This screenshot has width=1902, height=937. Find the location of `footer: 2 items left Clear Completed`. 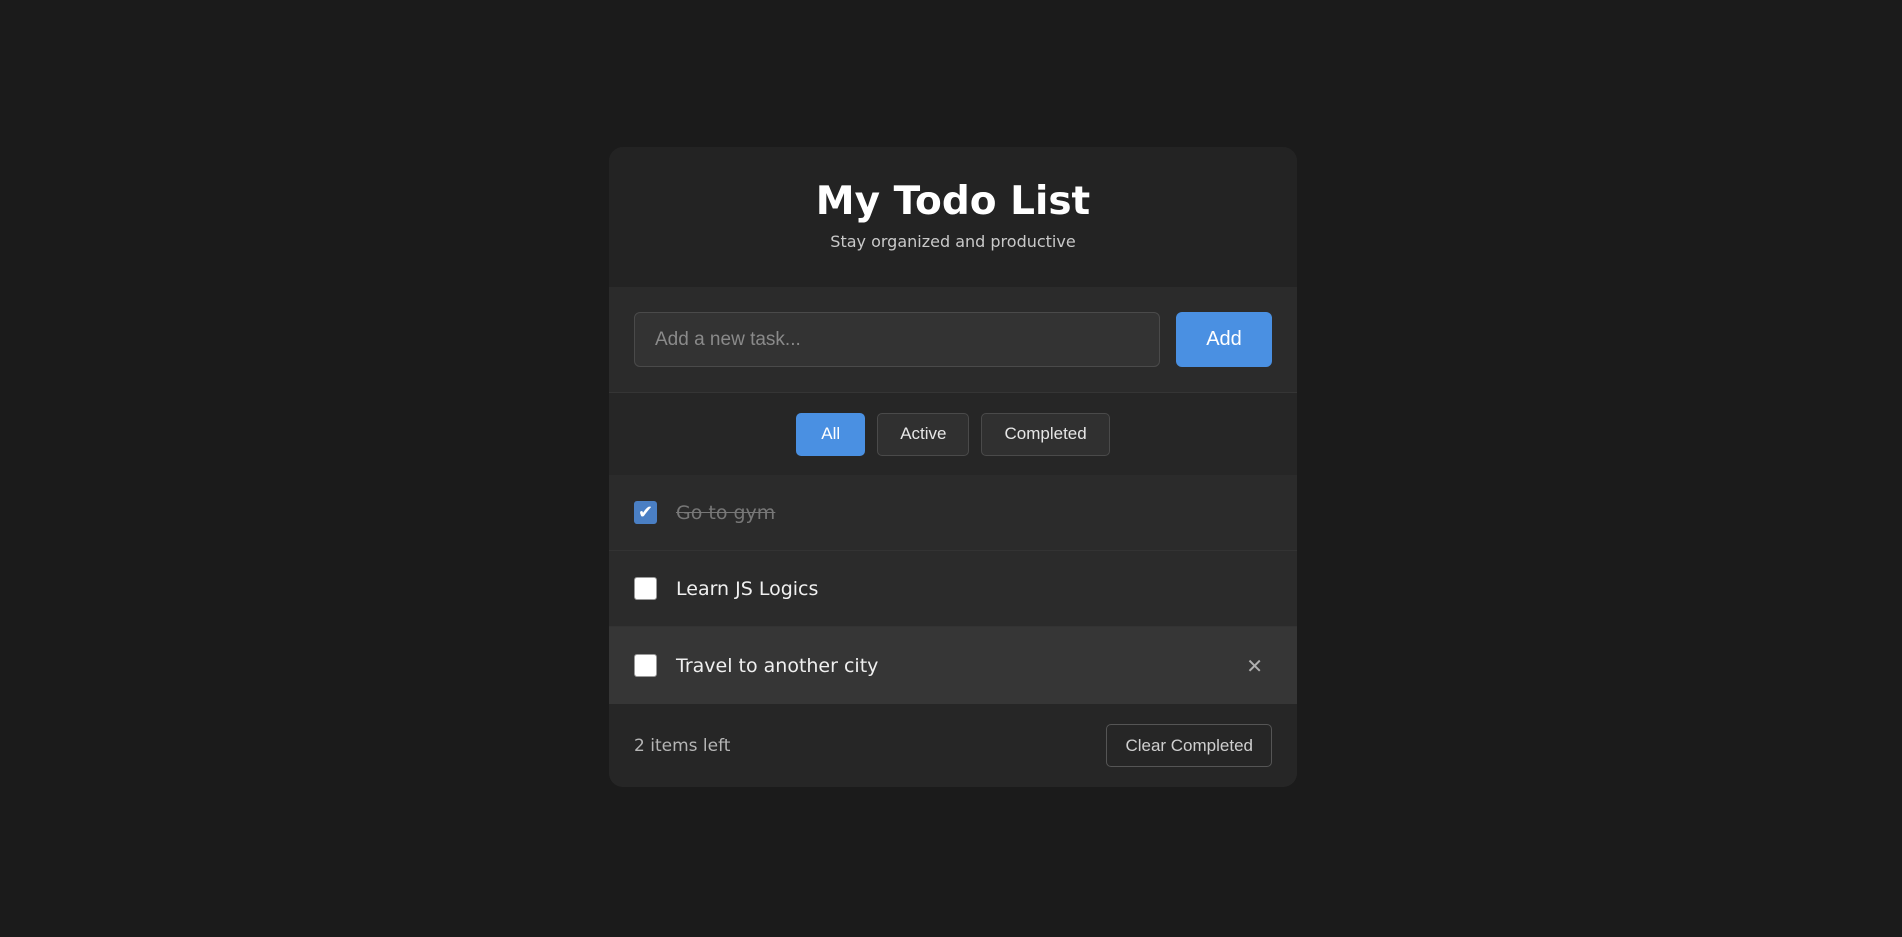

footer: 2 items left Clear Completed is located at coordinates (953, 745).